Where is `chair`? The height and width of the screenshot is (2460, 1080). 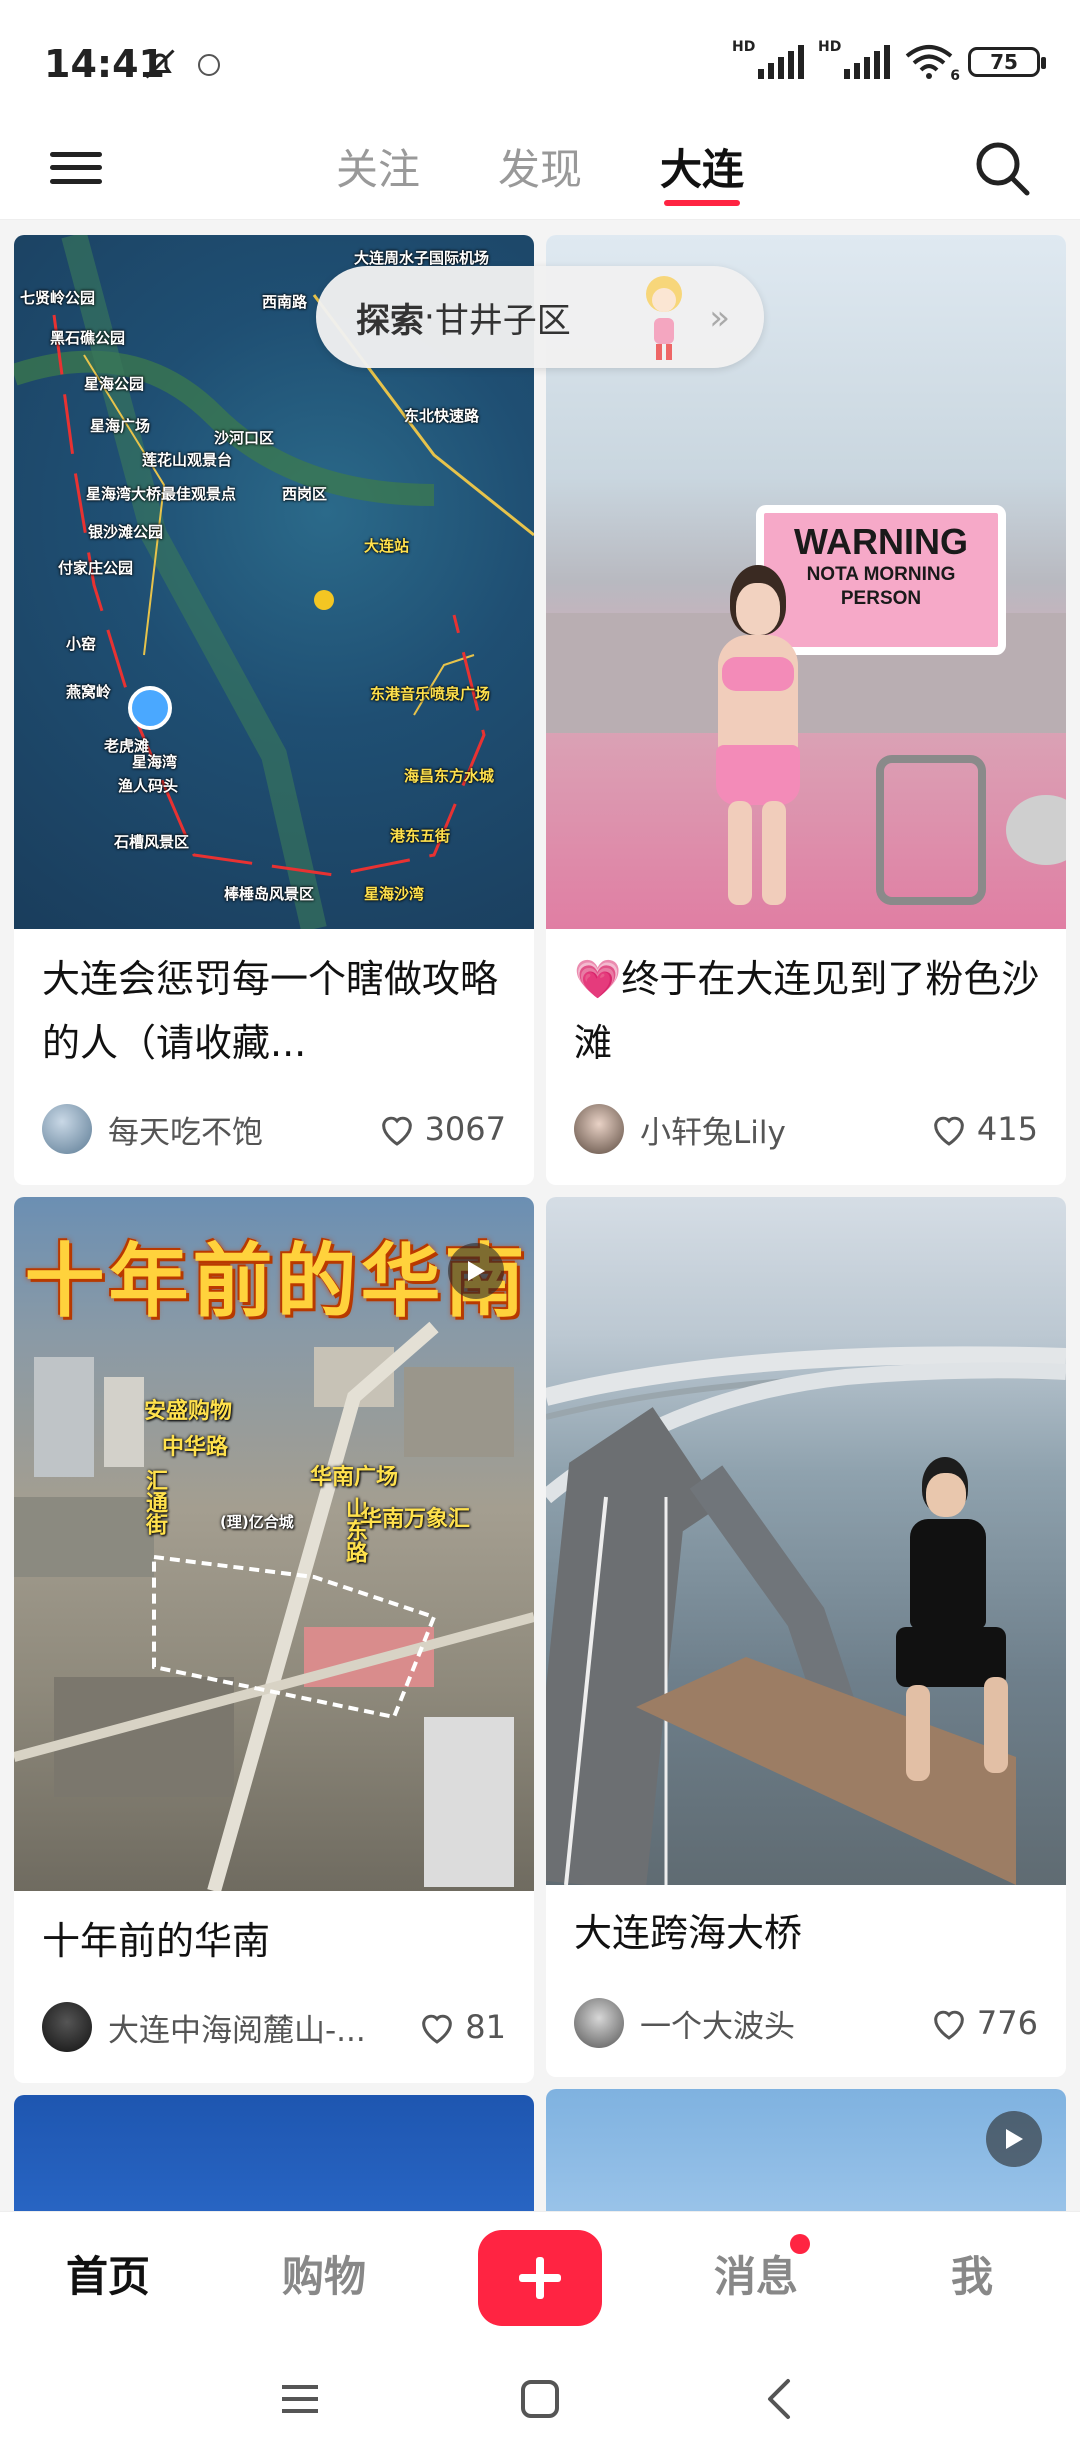
chair is located at coordinates (931, 830).